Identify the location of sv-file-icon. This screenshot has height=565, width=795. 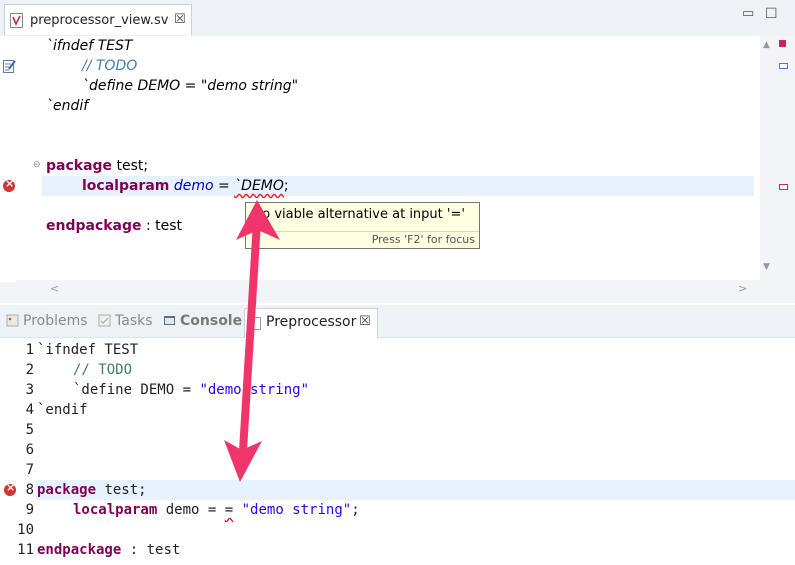
(16, 20).